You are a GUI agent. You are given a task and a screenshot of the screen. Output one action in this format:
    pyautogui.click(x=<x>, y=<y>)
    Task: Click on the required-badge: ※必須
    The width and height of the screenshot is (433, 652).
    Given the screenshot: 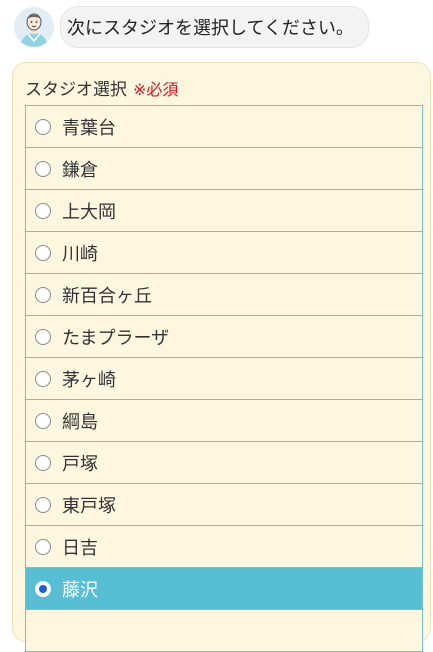 What is the action you would take?
    pyautogui.click(x=156, y=89)
    